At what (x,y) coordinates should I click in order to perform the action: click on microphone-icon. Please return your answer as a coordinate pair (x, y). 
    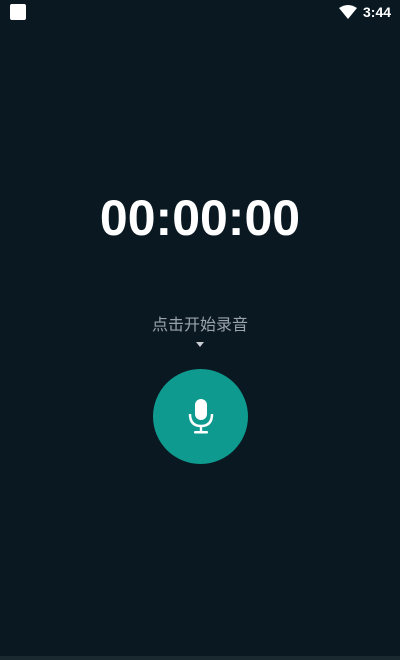
    Looking at the image, I should click on (201, 416).